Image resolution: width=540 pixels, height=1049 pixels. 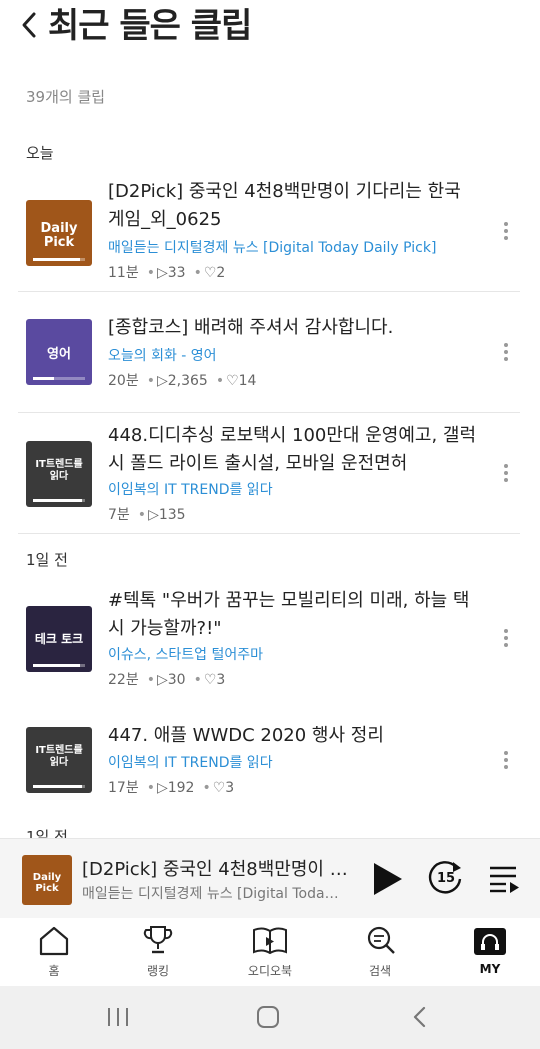 I want to click on trophy-icon, so click(x=158, y=940).